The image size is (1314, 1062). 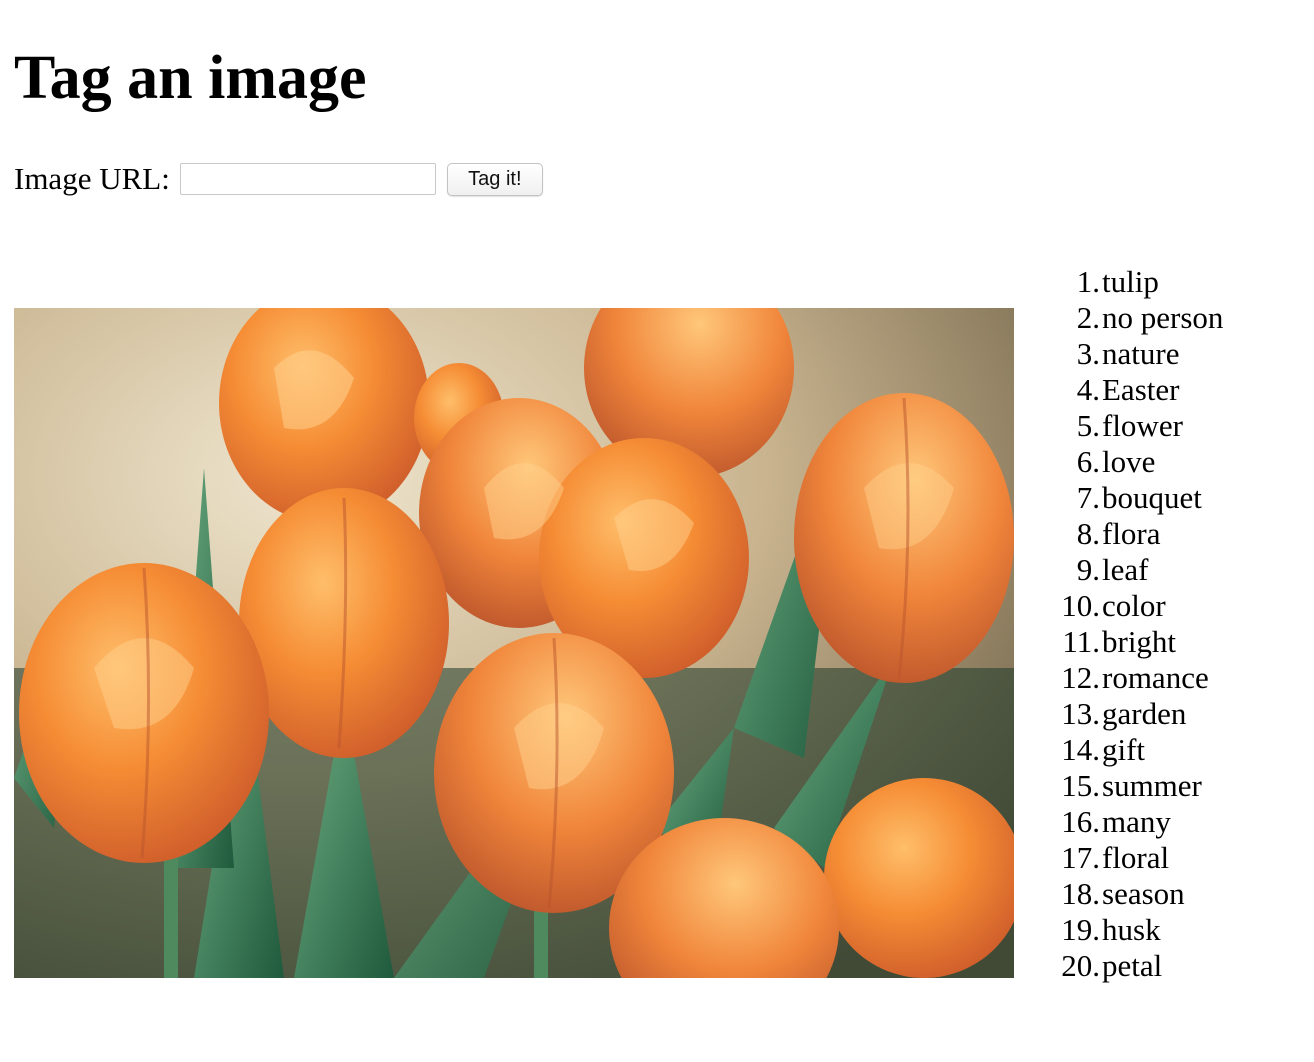 What do you see at coordinates (1132, 965) in the screenshot?
I see `tag-label: petal` at bounding box center [1132, 965].